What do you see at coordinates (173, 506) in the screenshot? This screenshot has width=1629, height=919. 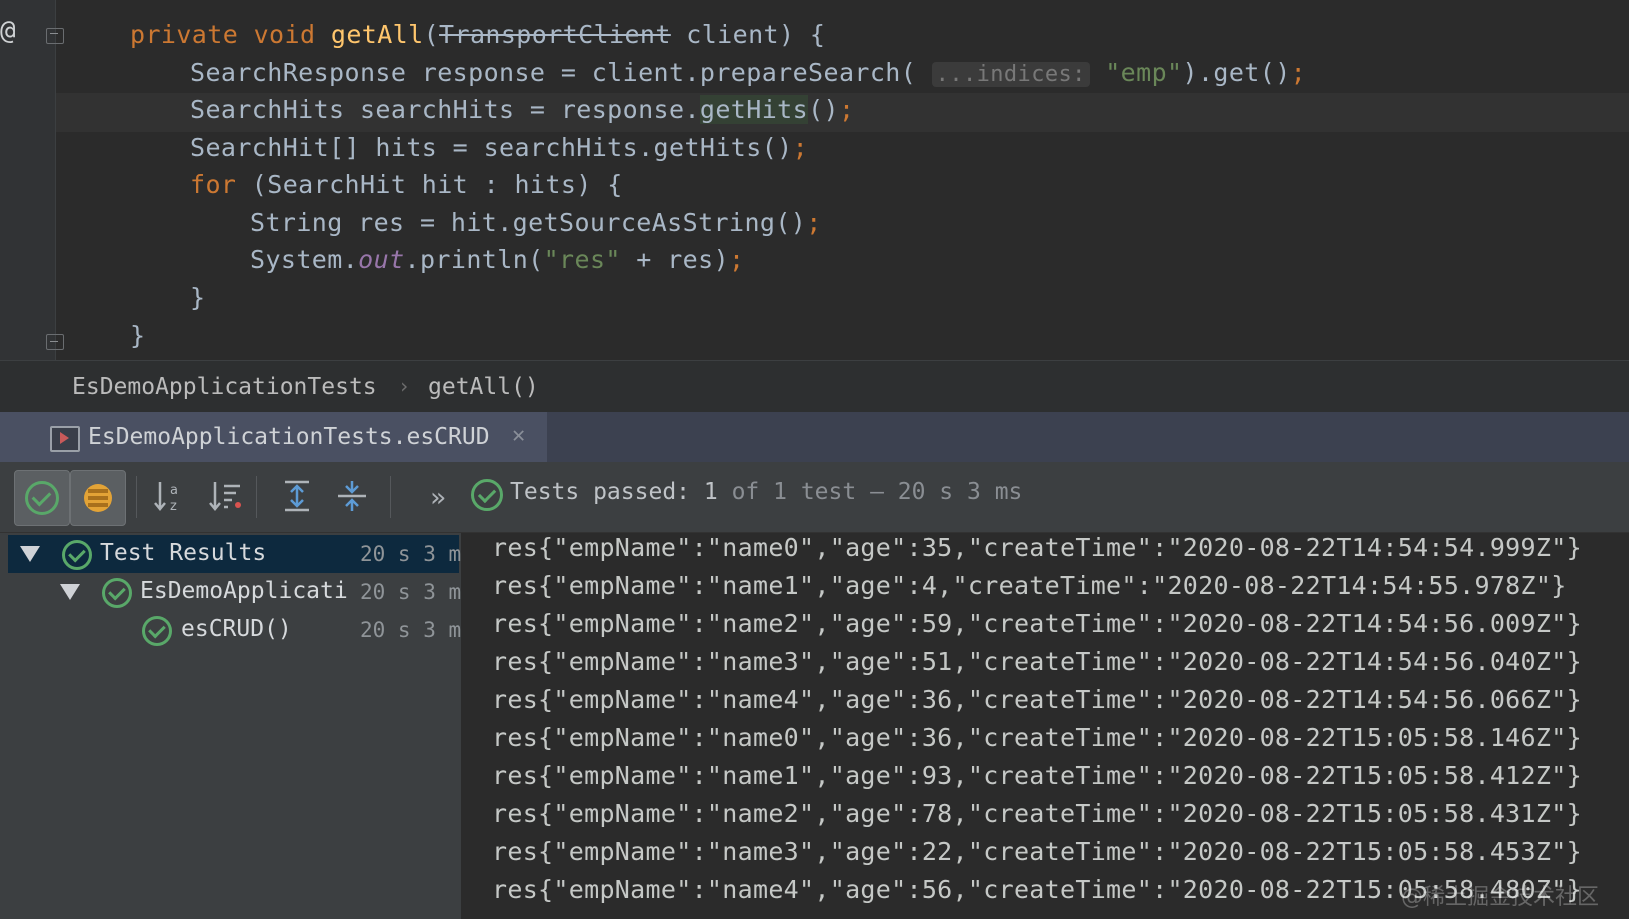 I see `svg-text: z` at bounding box center [173, 506].